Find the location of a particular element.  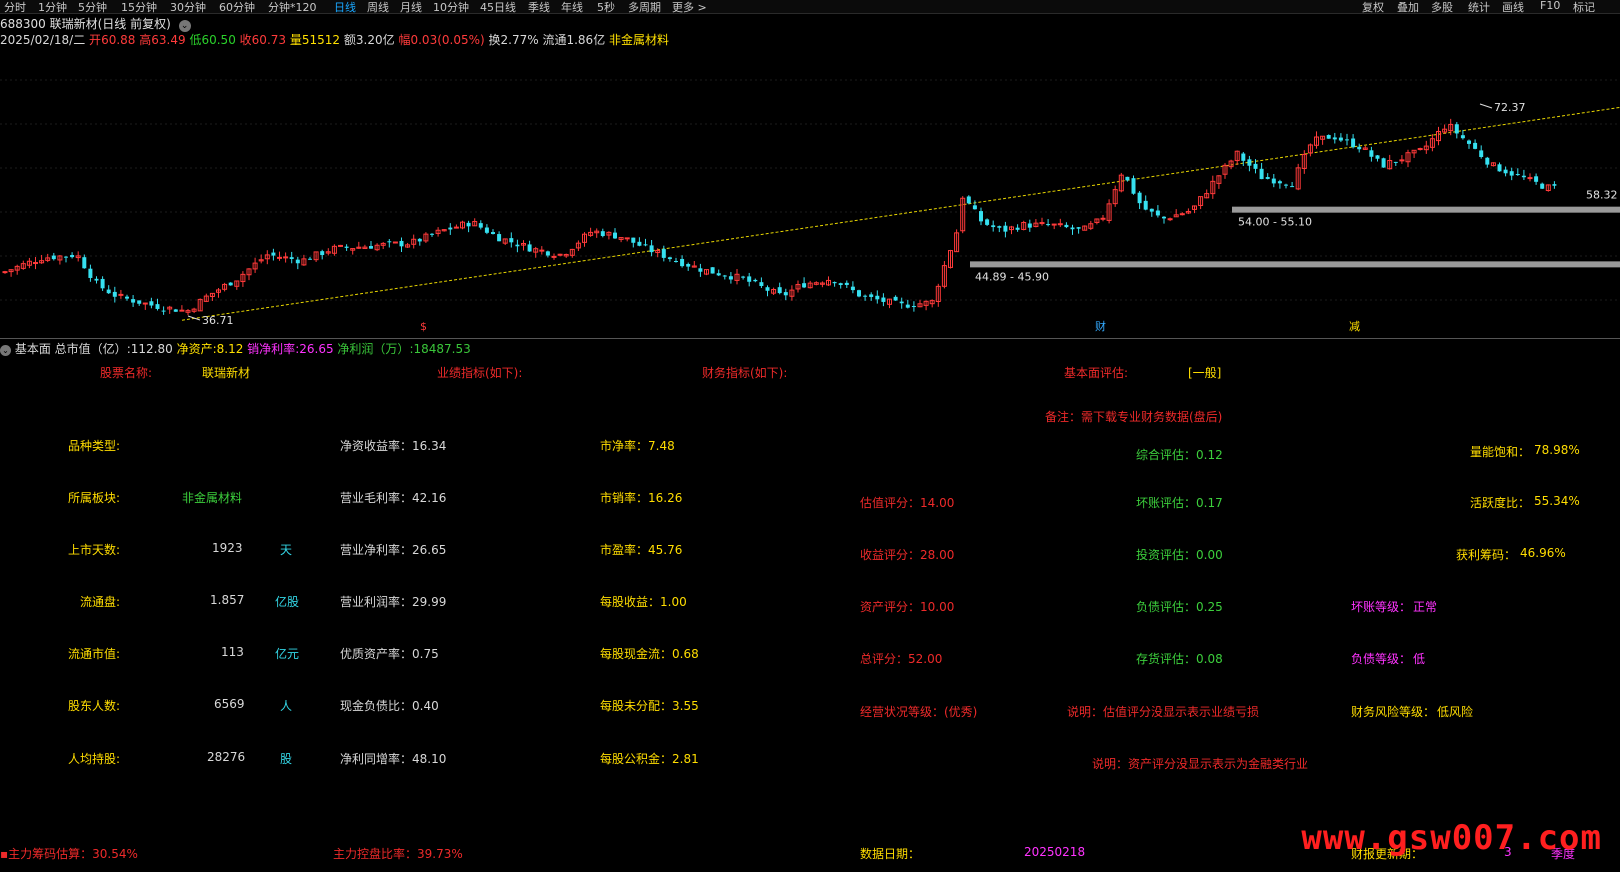

period-tab-5min: 5分钟 is located at coordinates (92, 7).